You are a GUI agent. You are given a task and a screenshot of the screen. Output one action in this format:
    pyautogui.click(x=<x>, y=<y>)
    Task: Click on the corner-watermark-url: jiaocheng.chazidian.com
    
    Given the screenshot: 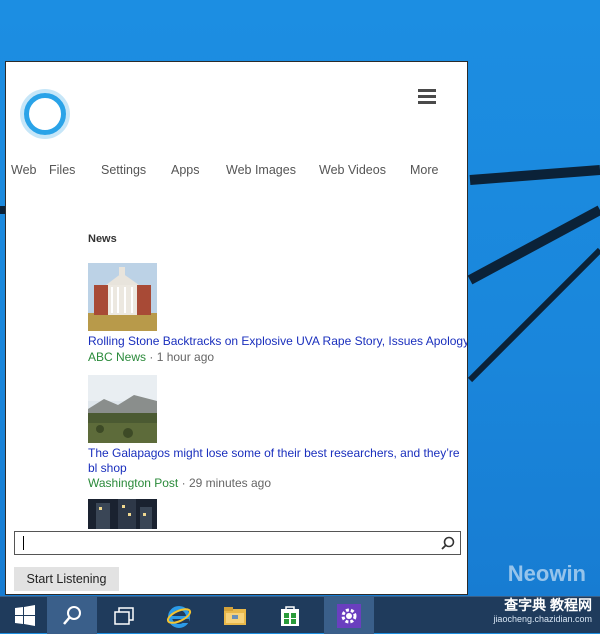 What is the action you would take?
    pyautogui.click(x=542, y=619)
    